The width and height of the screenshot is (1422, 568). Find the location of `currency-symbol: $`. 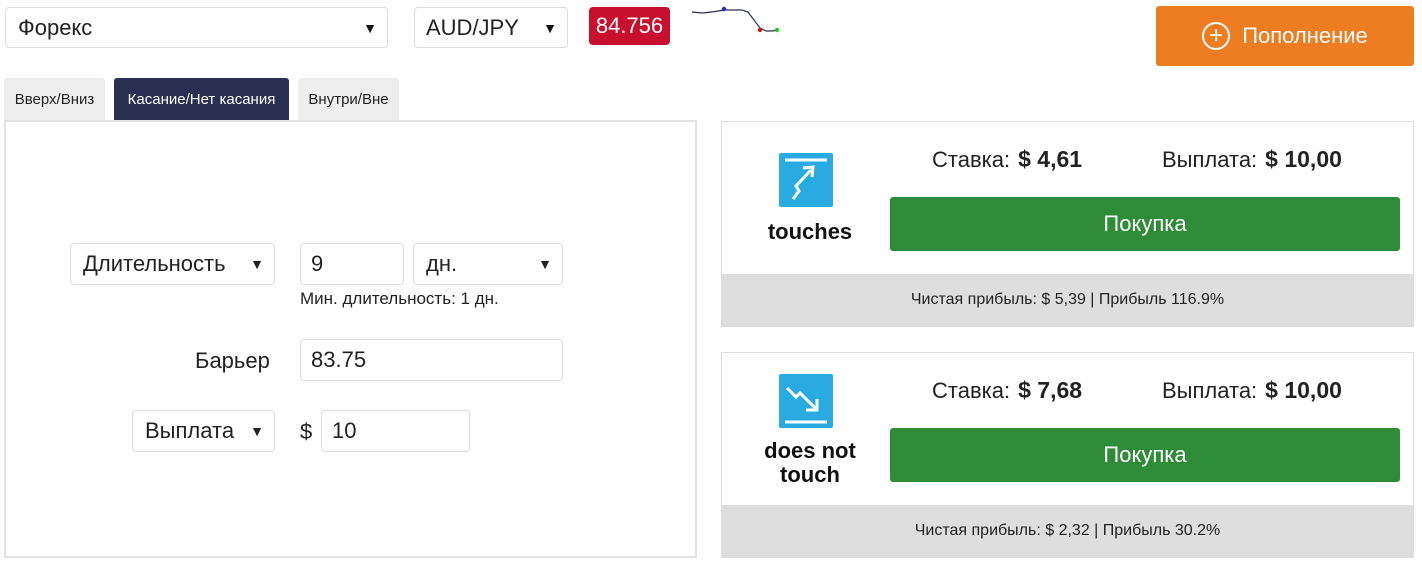

currency-symbol: $ is located at coordinates (306, 431).